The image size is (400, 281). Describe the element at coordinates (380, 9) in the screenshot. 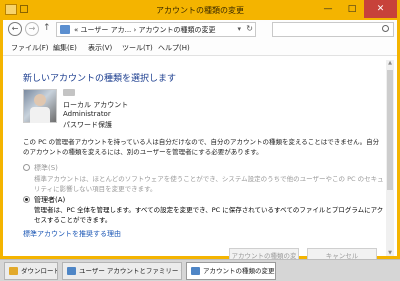

I see `close-button: ✕` at that location.